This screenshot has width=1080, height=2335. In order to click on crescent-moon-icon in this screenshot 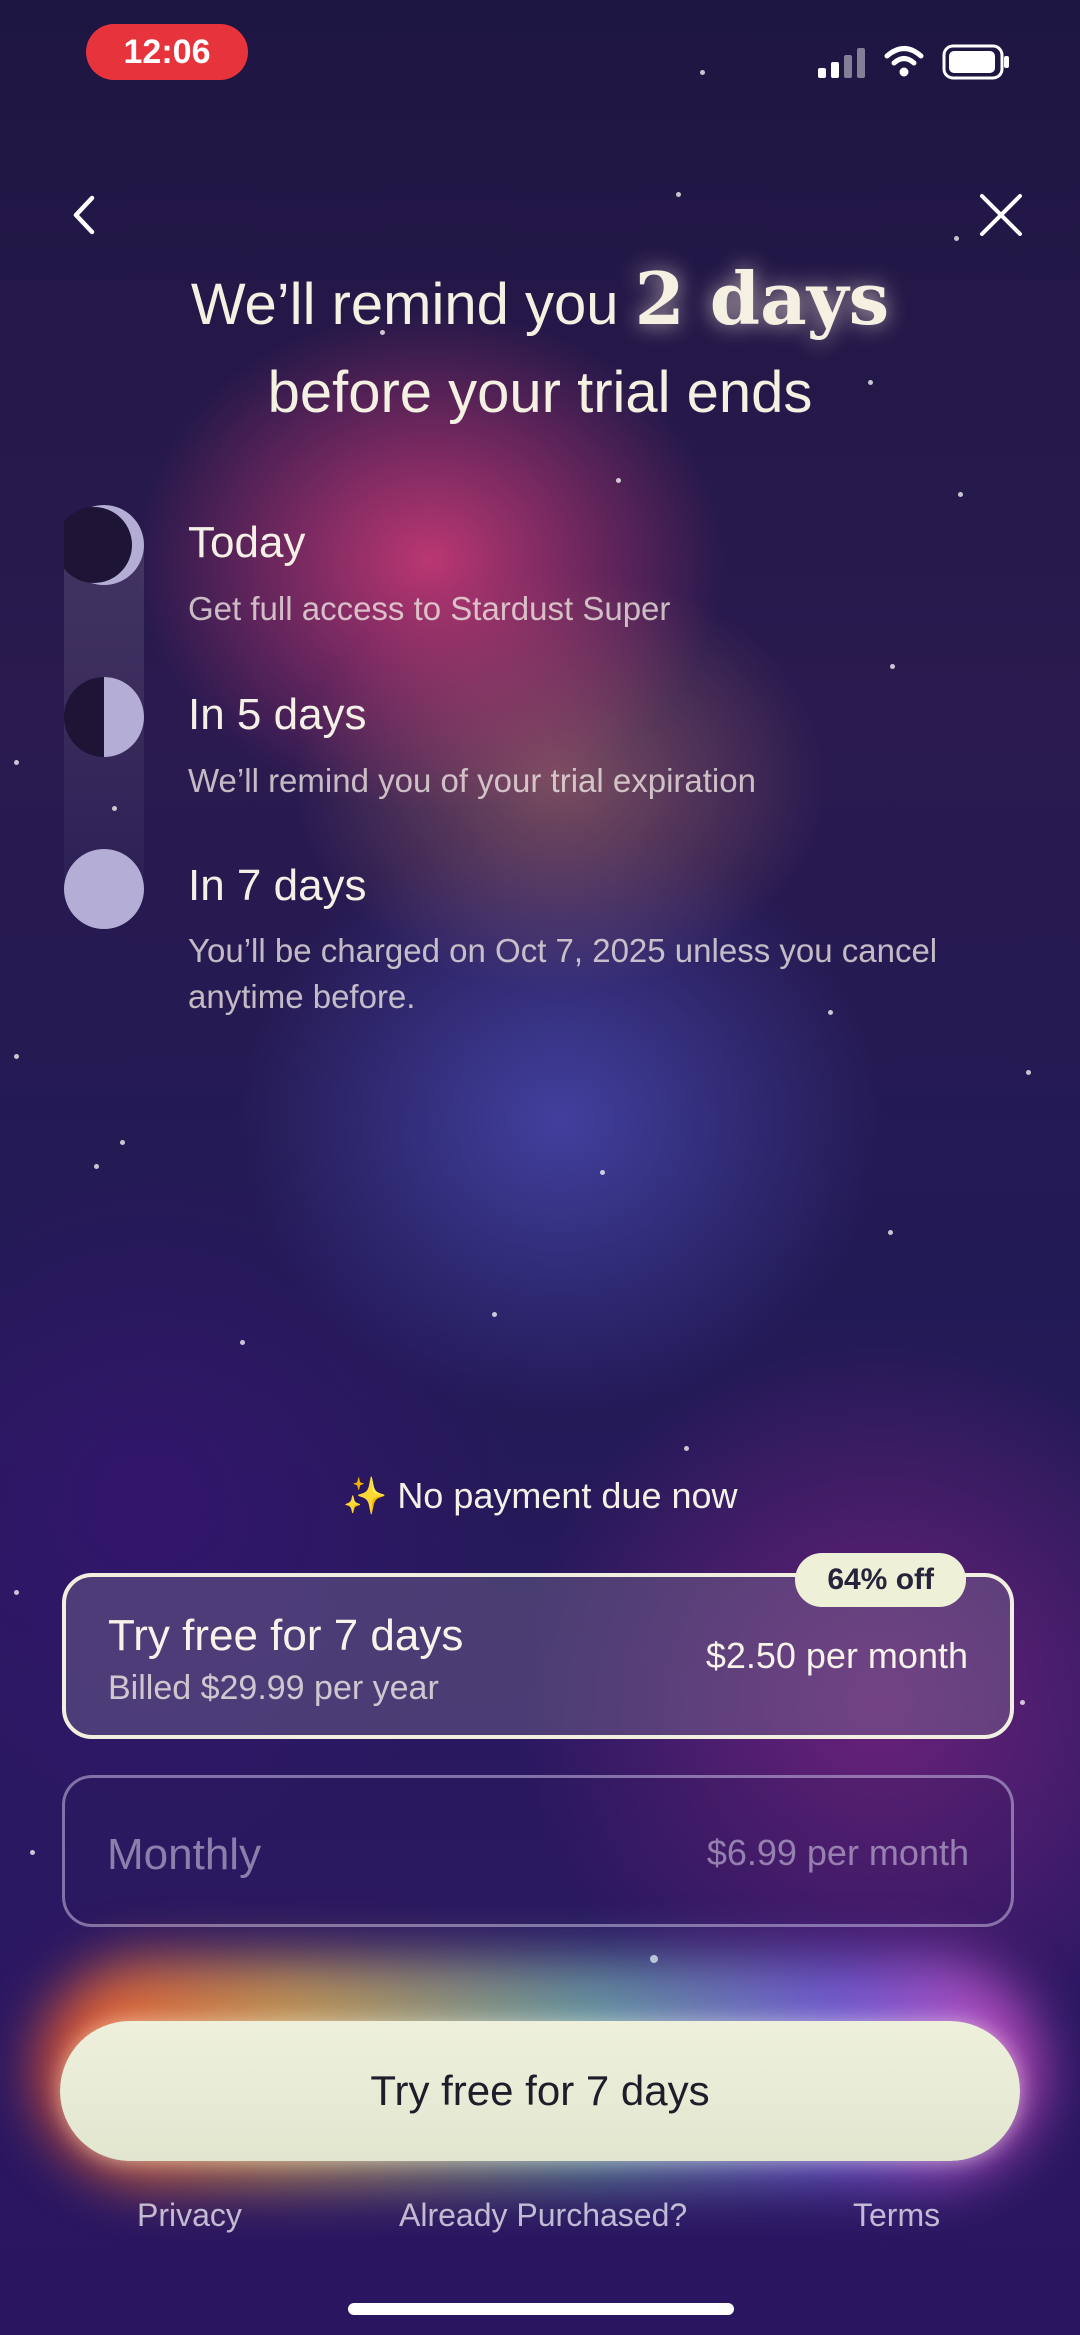, I will do `click(104, 545)`.